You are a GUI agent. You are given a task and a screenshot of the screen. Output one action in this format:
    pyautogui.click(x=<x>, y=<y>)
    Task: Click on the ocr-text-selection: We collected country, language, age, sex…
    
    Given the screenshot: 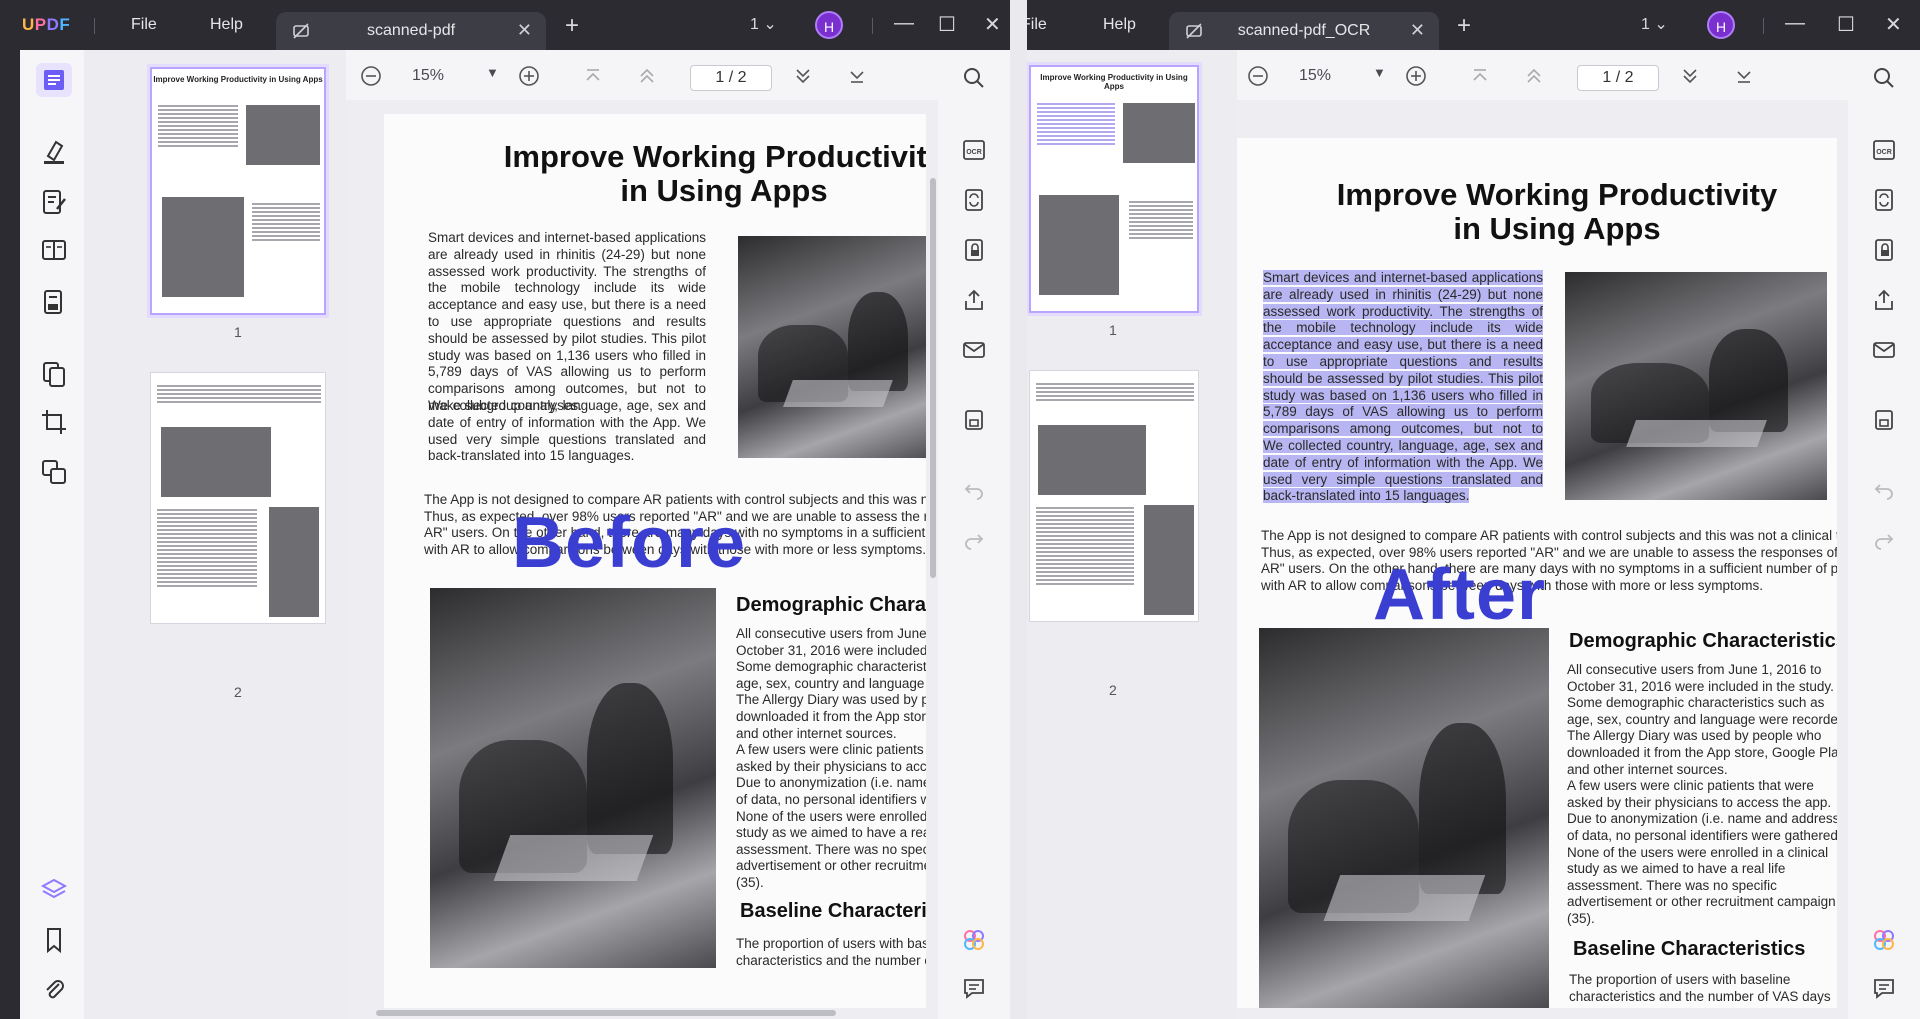 What is the action you would take?
    pyautogui.click(x=1403, y=471)
    